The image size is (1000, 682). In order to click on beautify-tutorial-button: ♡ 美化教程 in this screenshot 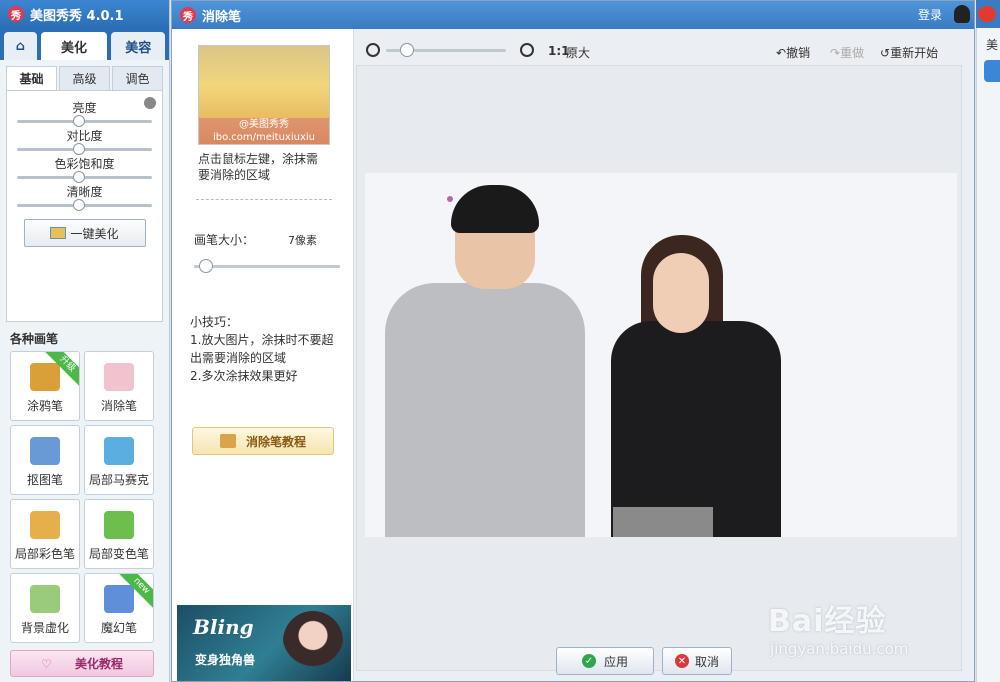, I will do `click(82, 663)`.